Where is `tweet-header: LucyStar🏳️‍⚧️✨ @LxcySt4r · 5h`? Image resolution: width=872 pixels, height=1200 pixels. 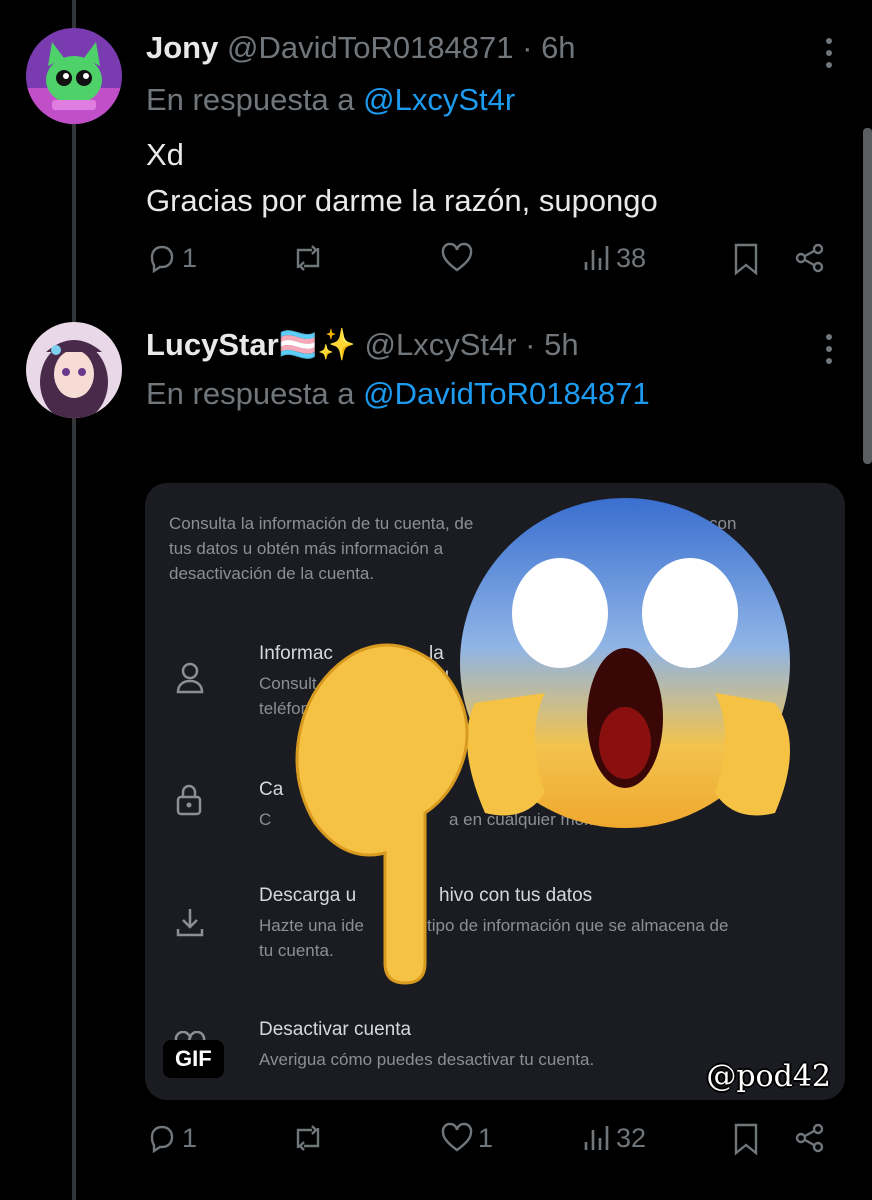 tweet-header: LucyStar🏳️‍⚧️✨ @LxcySt4r · 5h is located at coordinates (362, 344).